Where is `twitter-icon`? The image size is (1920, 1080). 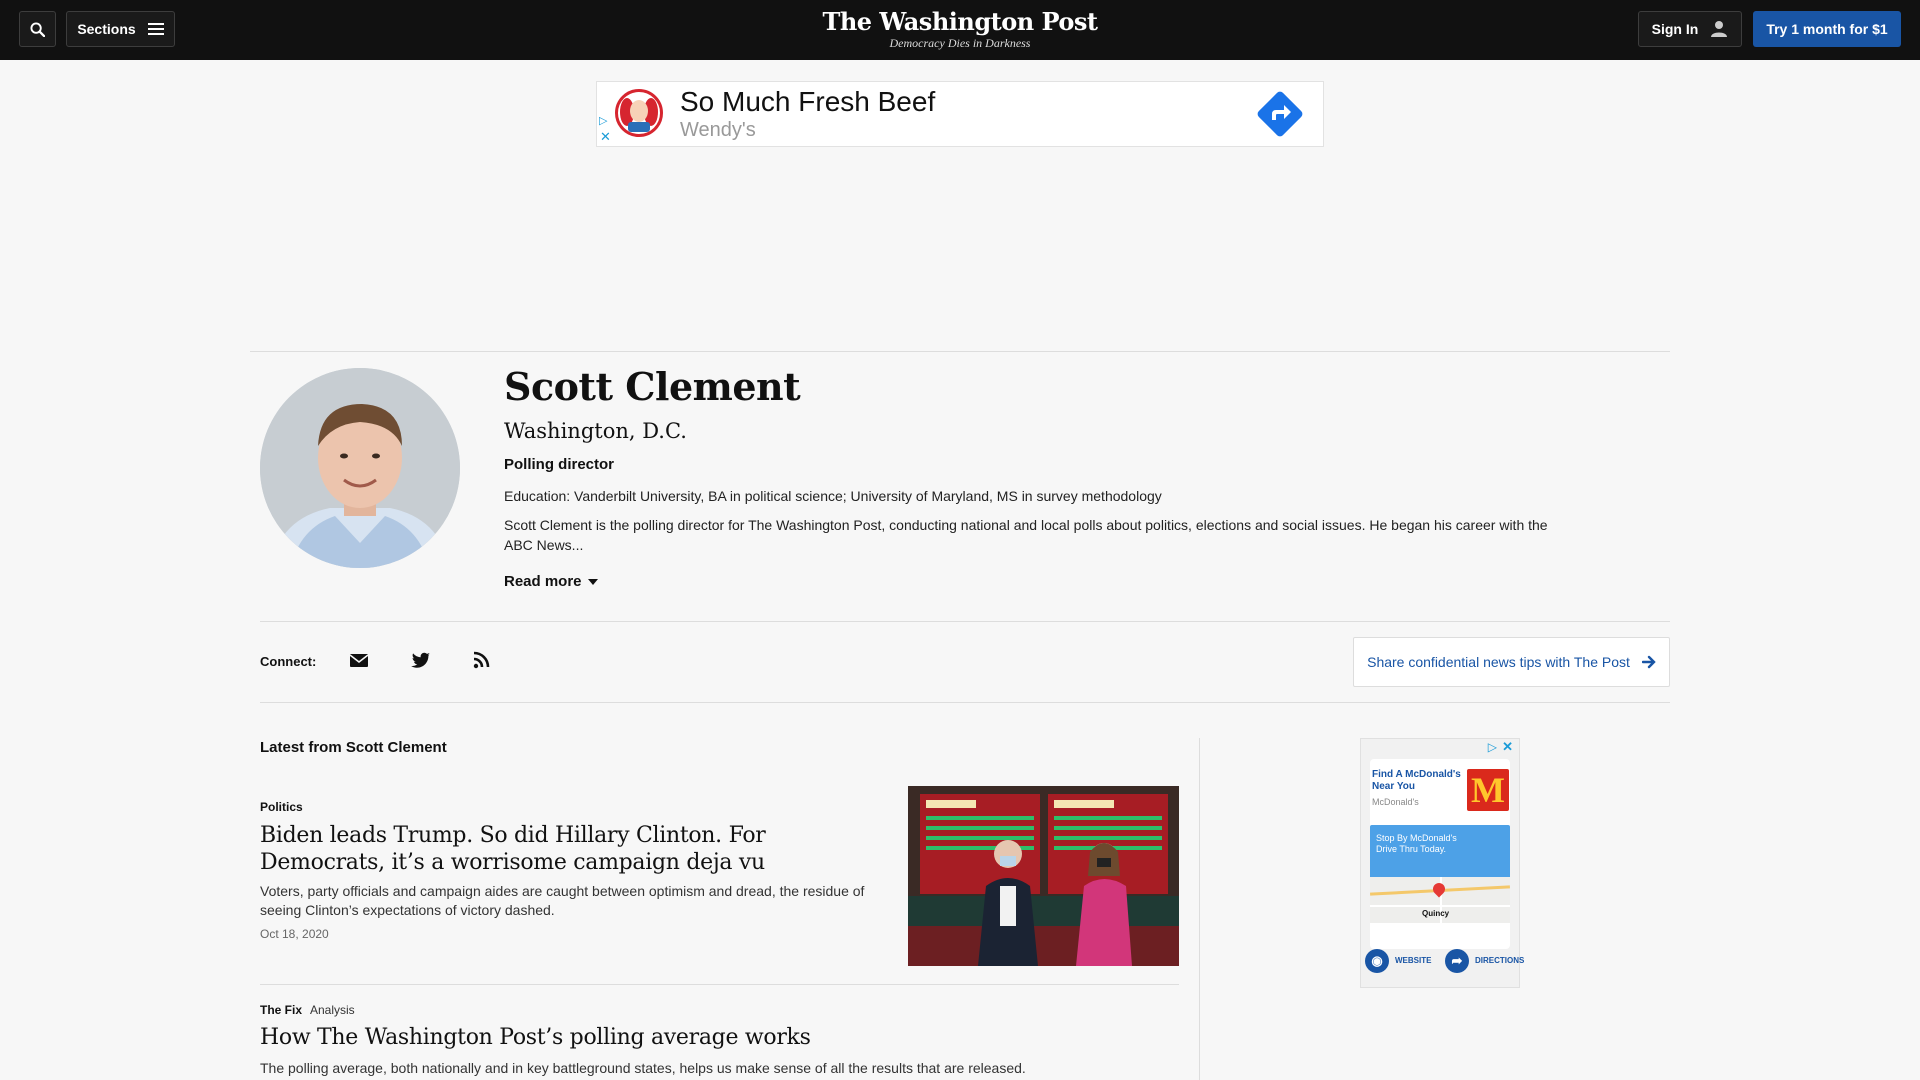
twitter-icon is located at coordinates (421, 660).